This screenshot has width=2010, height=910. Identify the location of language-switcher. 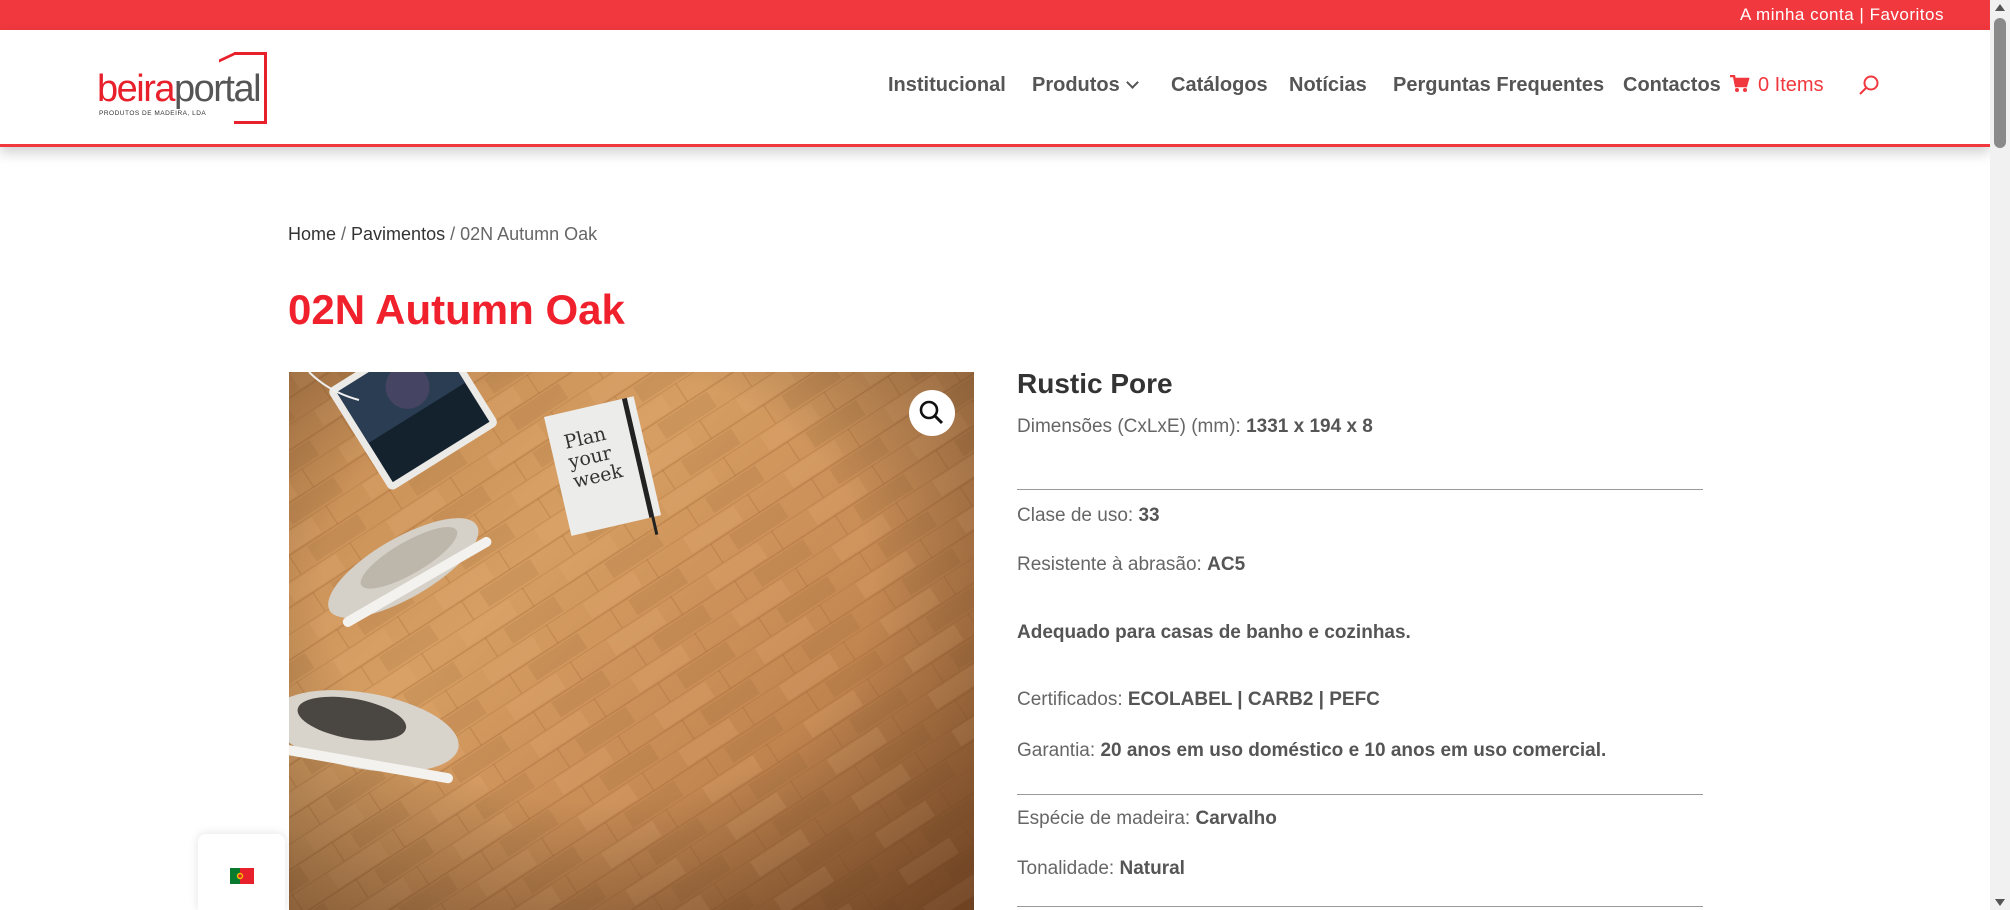
(241, 872).